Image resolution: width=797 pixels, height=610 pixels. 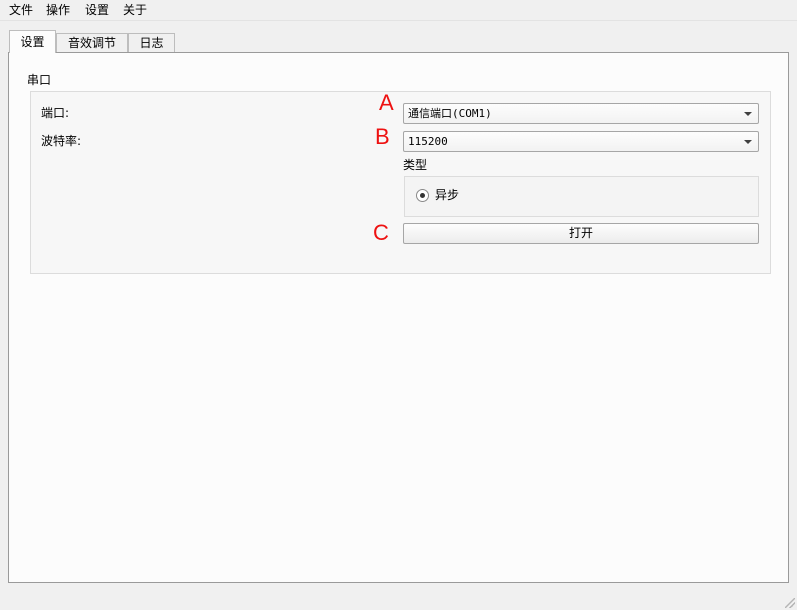 I want to click on menu-file: 文件, so click(x=21, y=10).